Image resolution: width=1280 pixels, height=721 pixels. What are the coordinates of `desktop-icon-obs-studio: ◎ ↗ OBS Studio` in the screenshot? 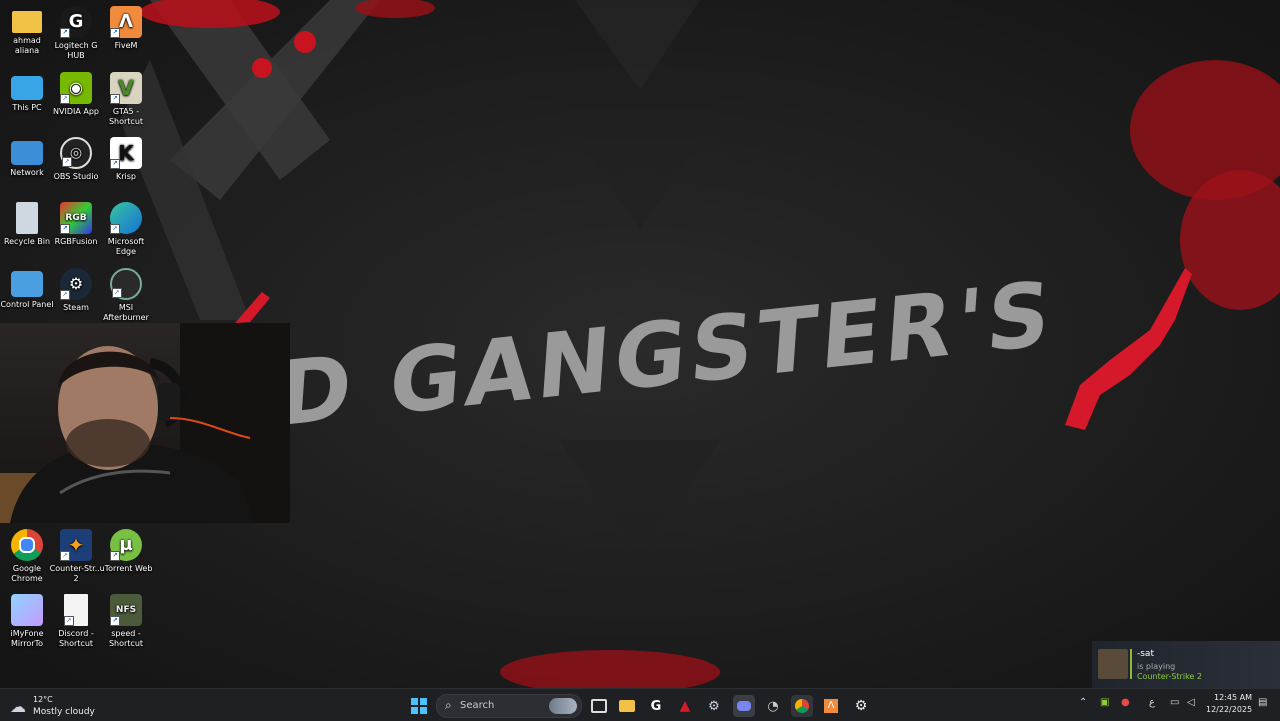 It's located at (76, 159).